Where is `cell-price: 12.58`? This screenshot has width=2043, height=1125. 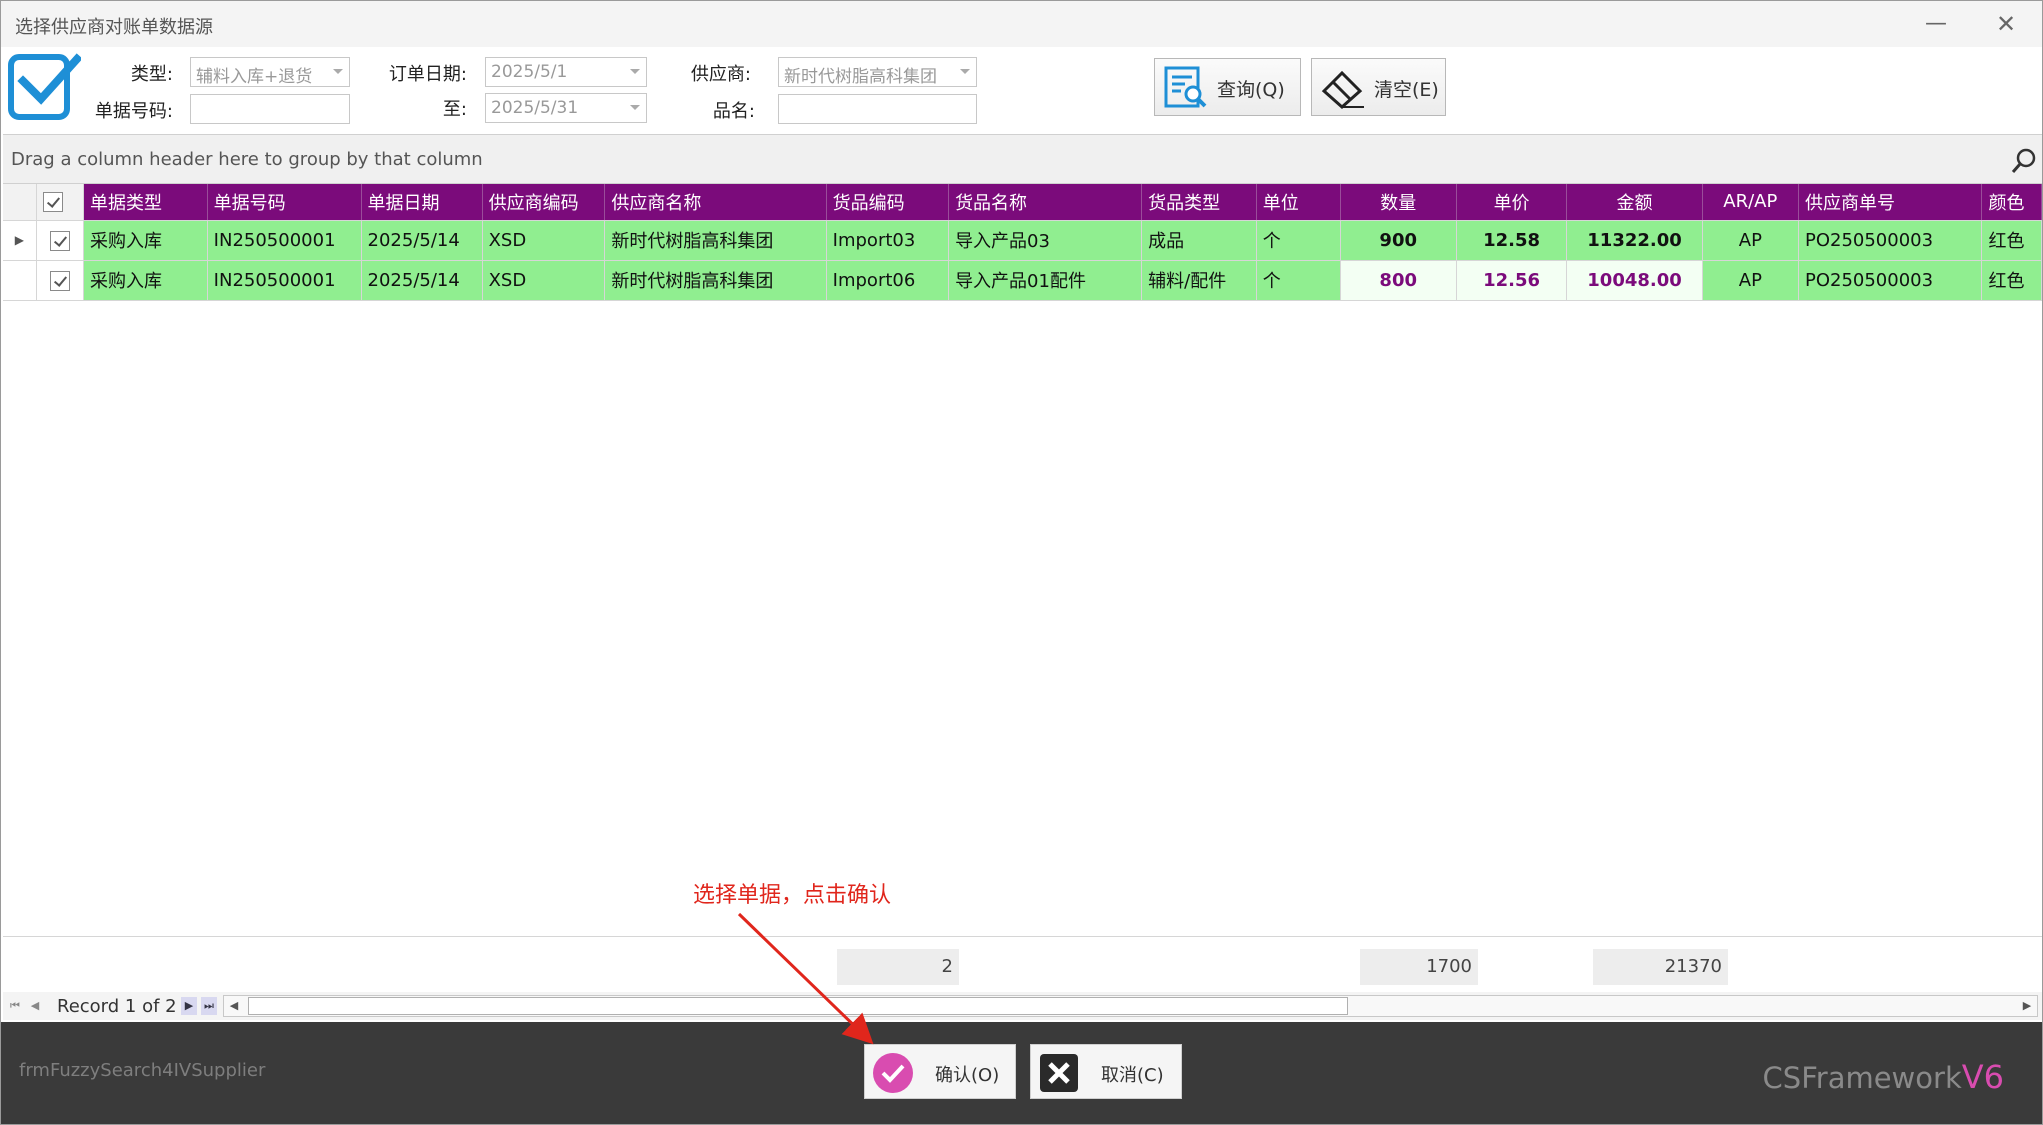
cell-price: 12.58 is located at coordinates (1512, 240).